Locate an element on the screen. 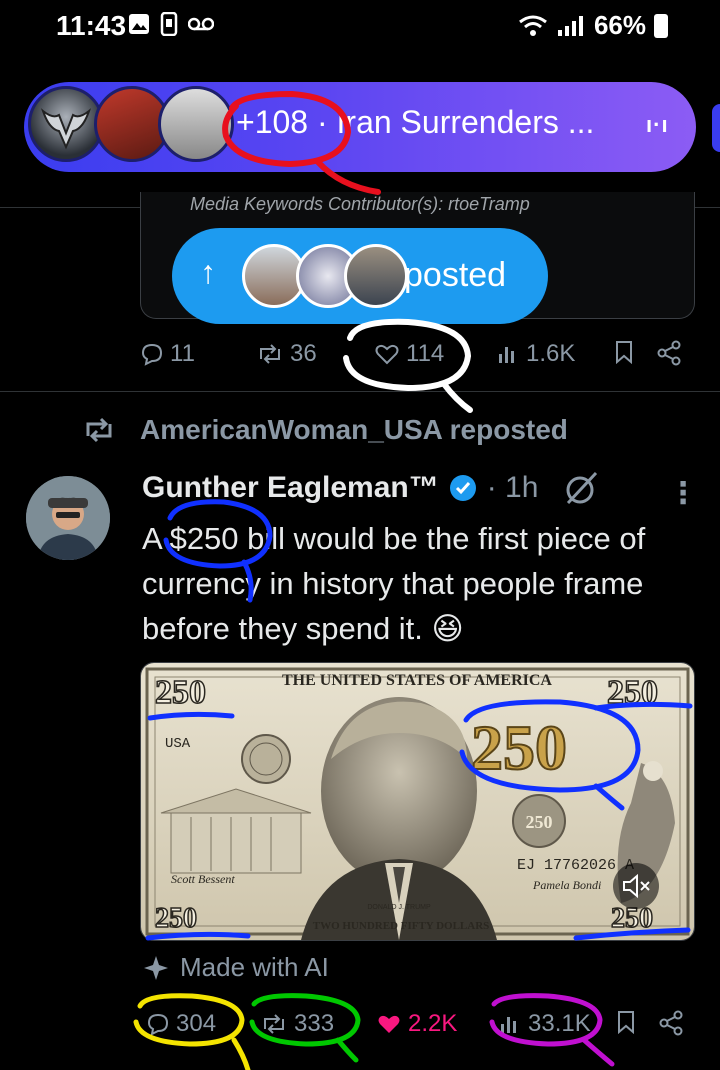 This screenshot has width=720, height=1070. author-line: Gunther Eagleman™ · 1h is located at coordinates (372, 488).